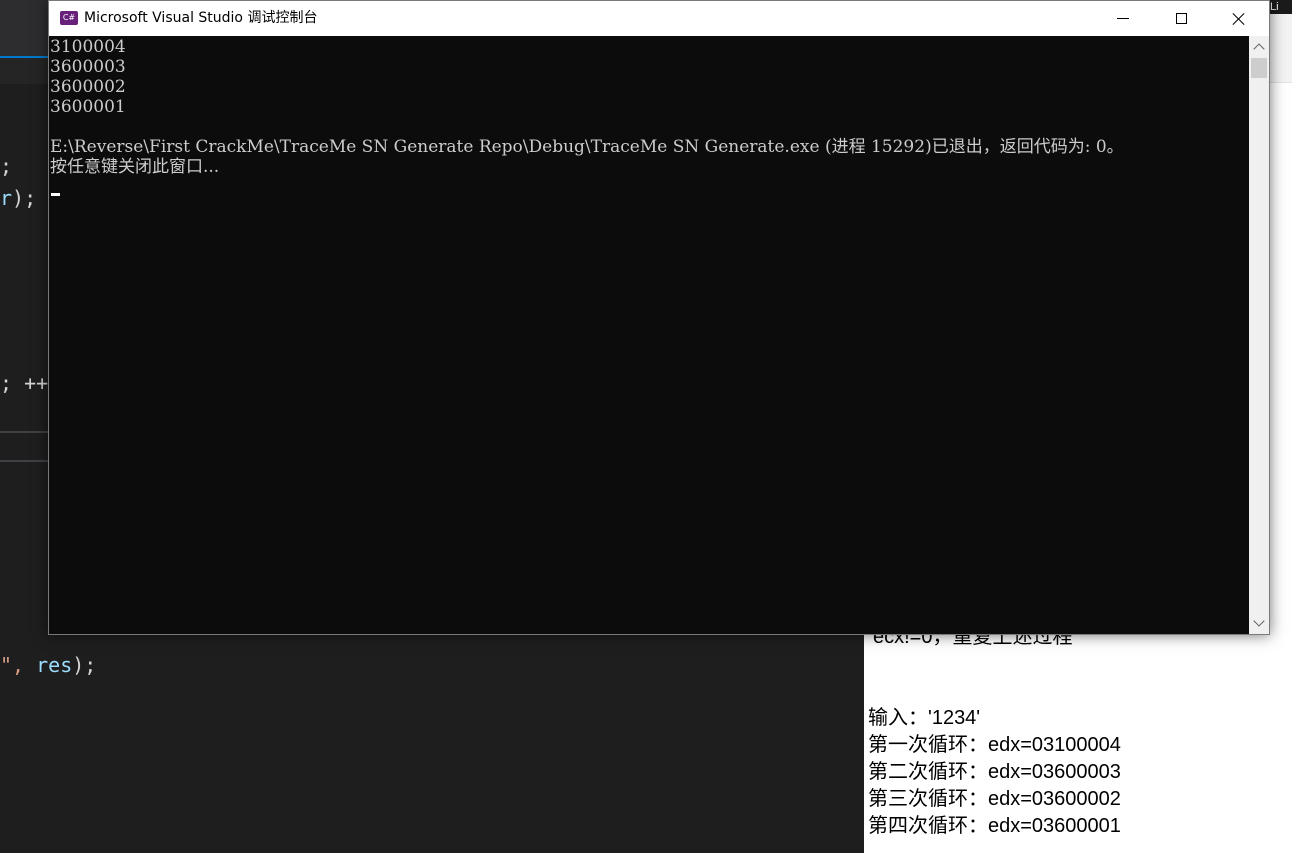  Describe the element at coordinates (201, 18) in the screenshot. I see `window-title: Microsoft Visual Studio 调试控制台` at that location.